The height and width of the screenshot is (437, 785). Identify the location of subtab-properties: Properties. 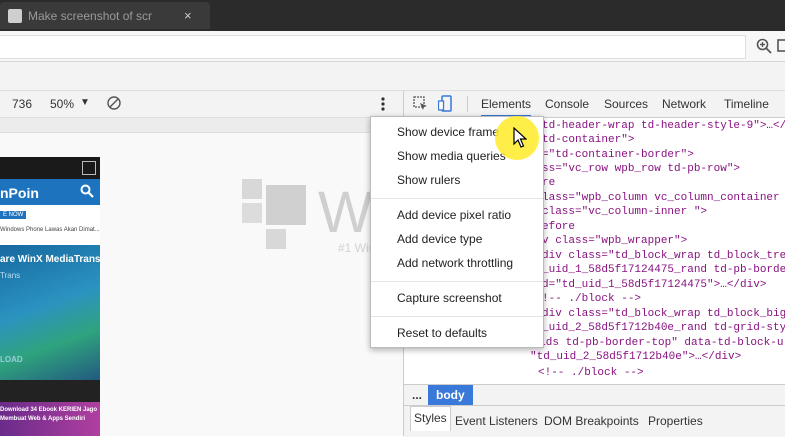
(675, 421).